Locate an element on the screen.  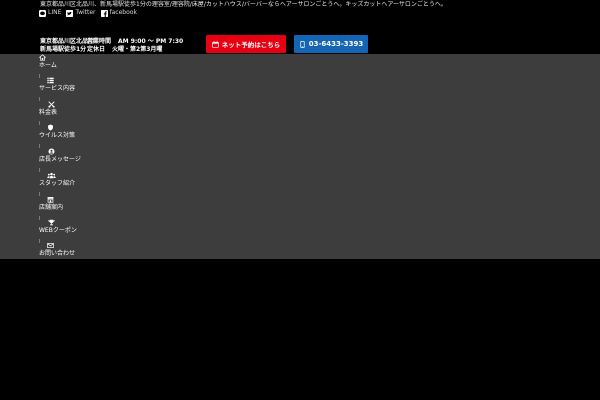
nav-label-price: 料金表 is located at coordinates (48, 112).